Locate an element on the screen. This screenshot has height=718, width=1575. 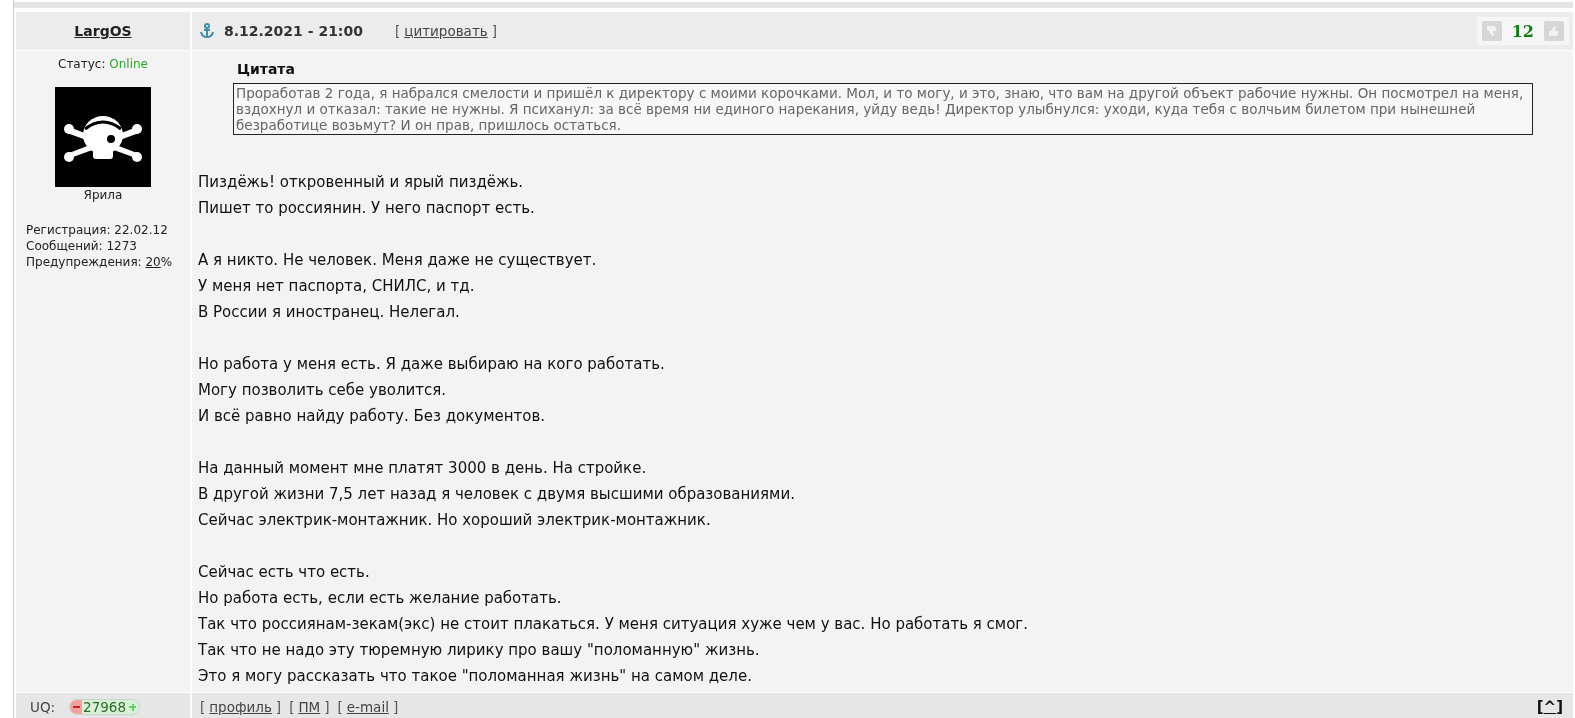
user-stat: Предупреждения: 20% is located at coordinates (99, 262).